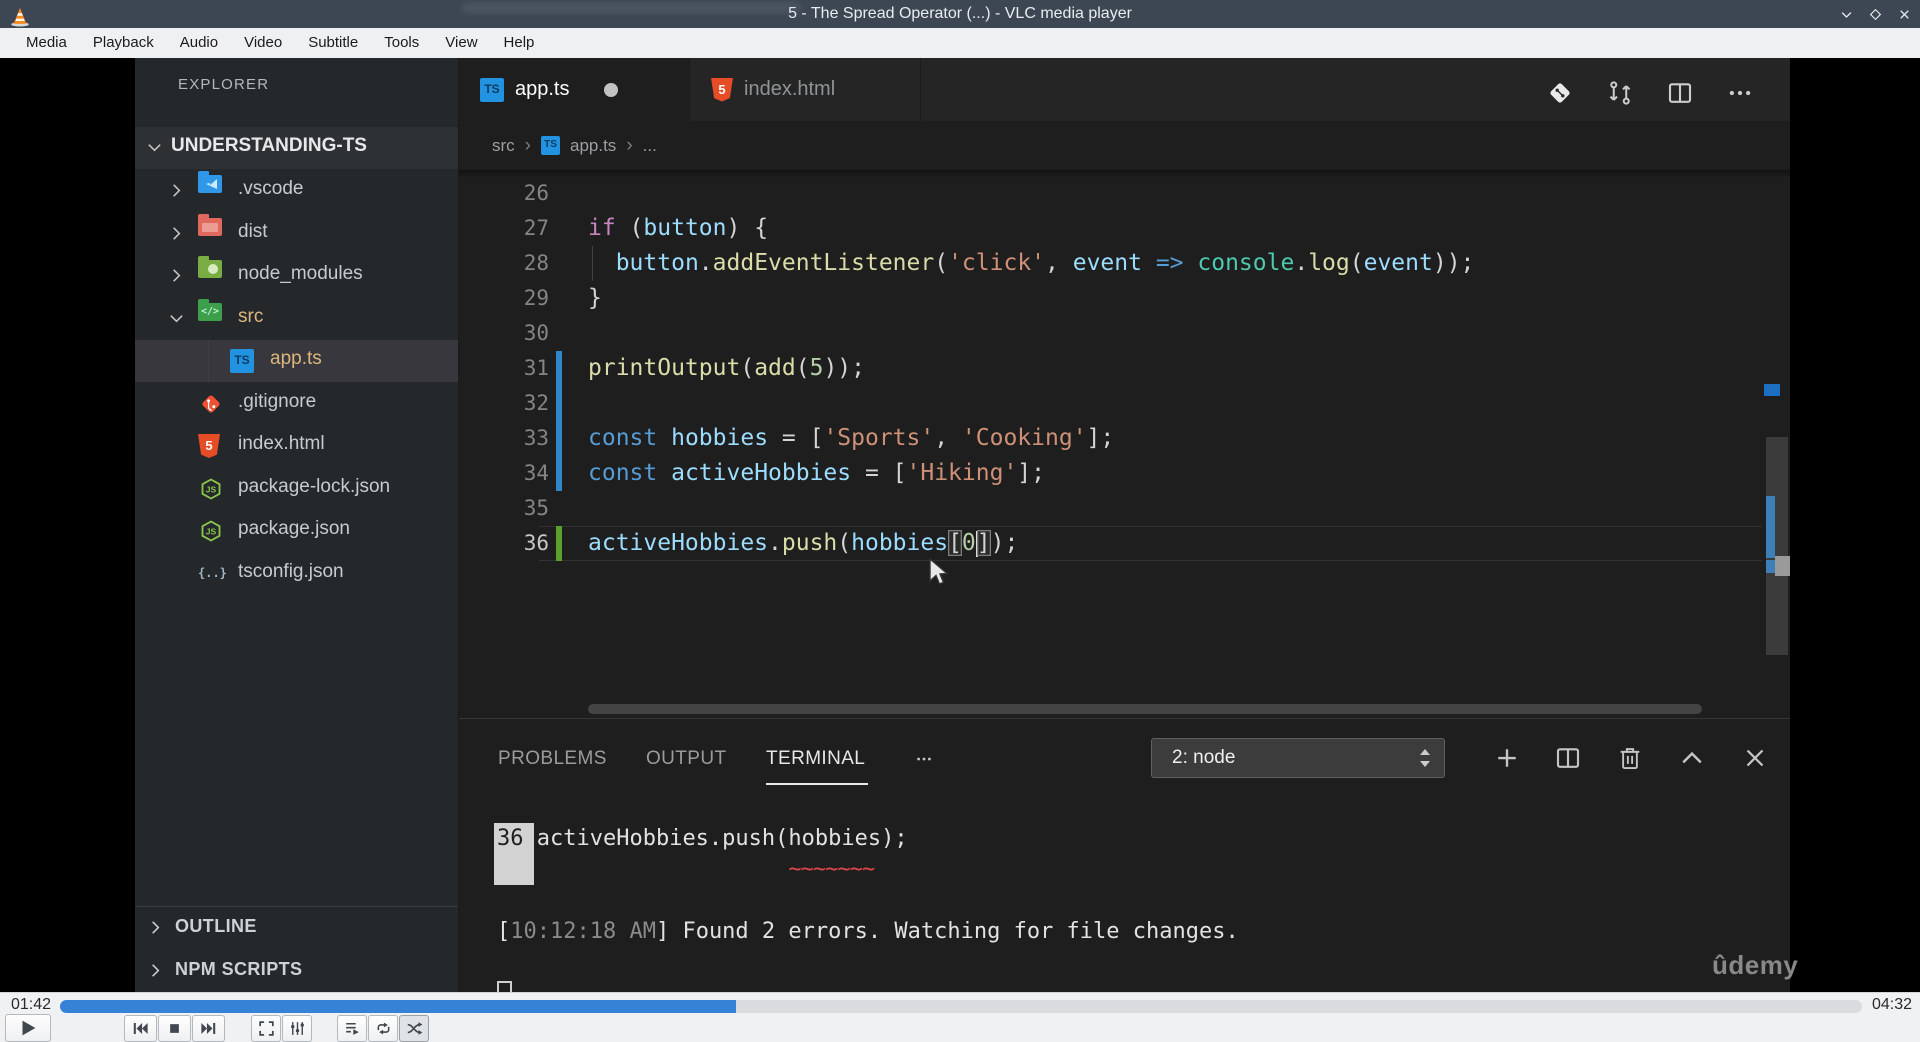 Image resolution: width=1920 pixels, height=1042 pixels. Describe the element at coordinates (296, 531) in the screenshot. I see `tree-item-packagejson: JS package.json` at that location.